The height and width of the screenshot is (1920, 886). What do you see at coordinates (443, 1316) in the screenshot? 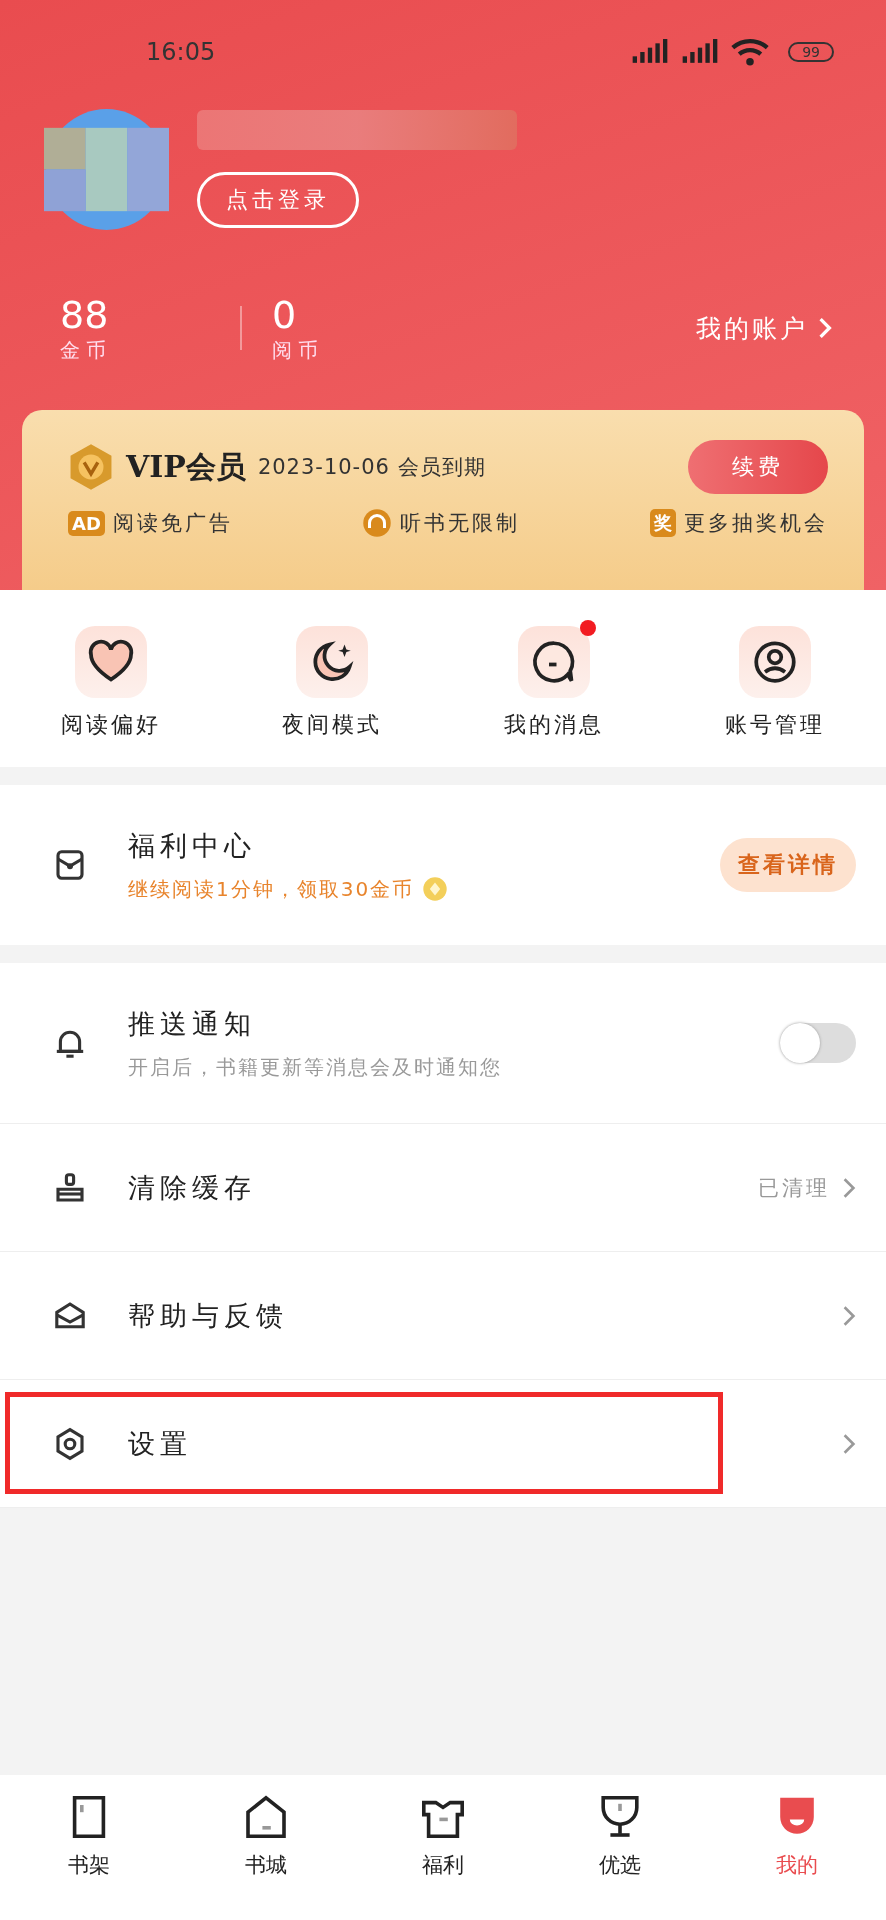
I see `settings-row: 帮助与反馈` at bounding box center [443, 1316].